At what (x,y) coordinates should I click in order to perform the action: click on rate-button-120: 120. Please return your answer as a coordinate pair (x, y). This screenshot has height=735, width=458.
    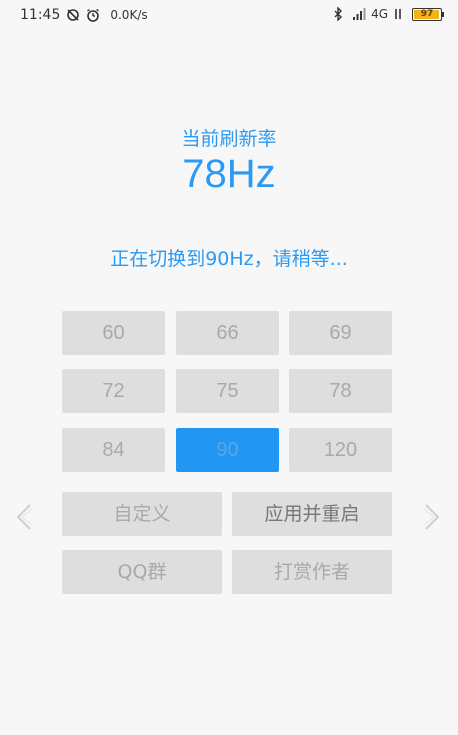
    Looking at the image, I should click on (340, 450).